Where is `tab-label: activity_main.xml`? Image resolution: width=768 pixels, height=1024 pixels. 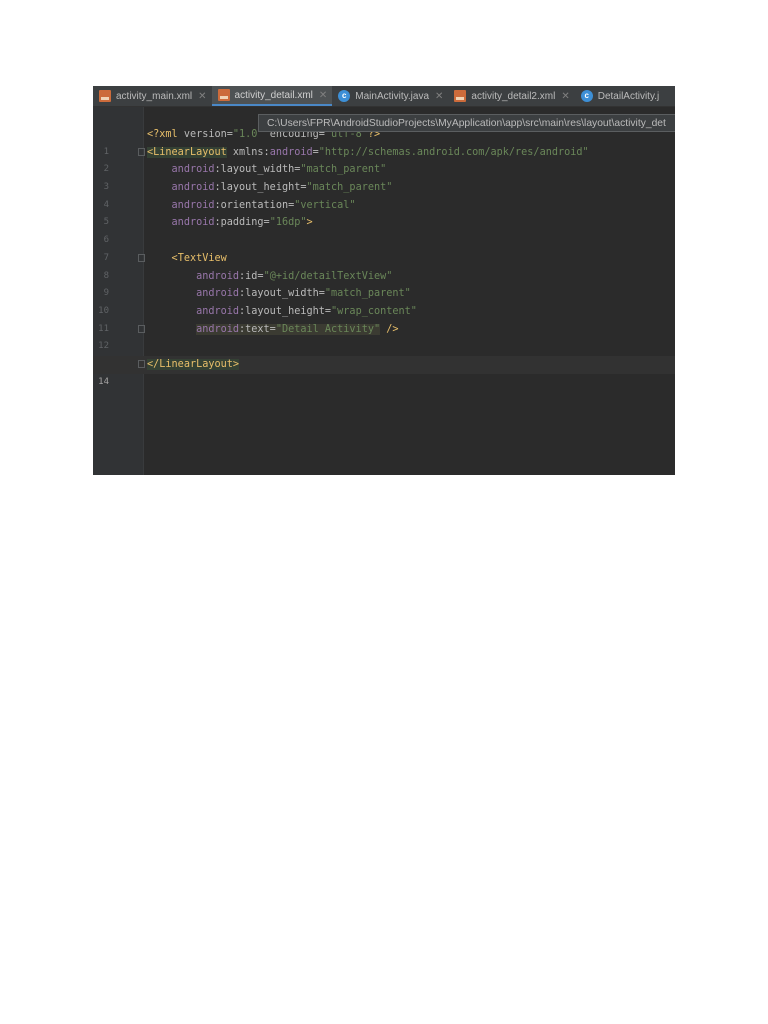 tab-label: activity_main.xml is located at coordinates (154, 96).